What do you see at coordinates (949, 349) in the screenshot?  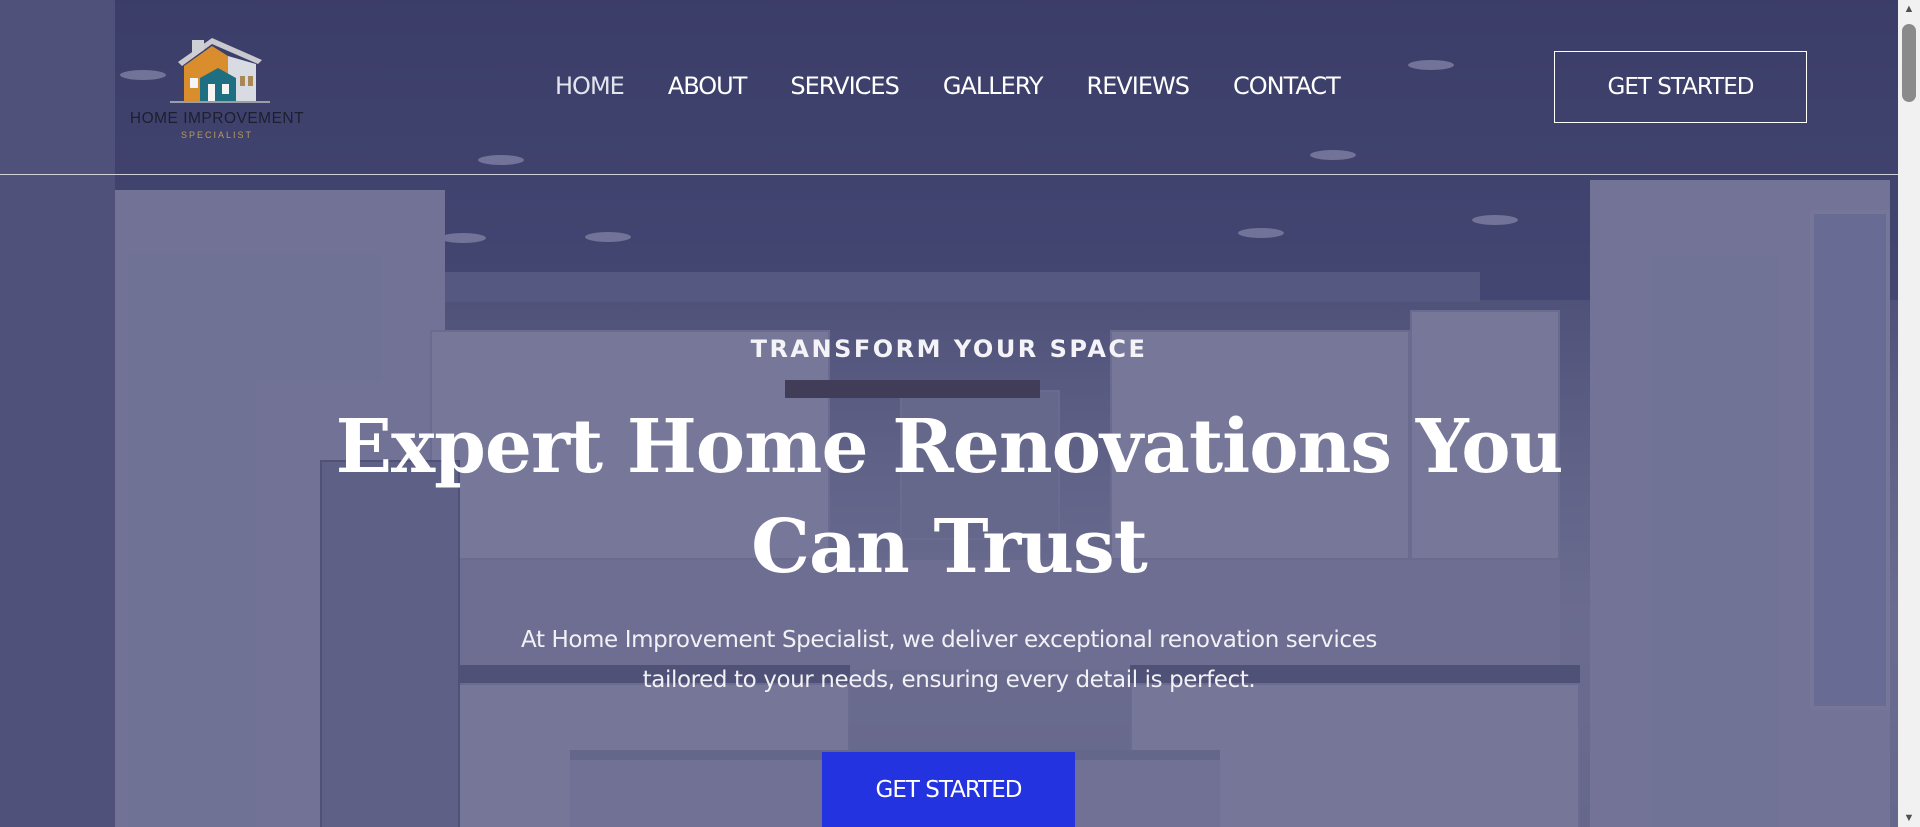 I see `hero-eyebrow: TRANSFORM YOUR SPACE` at bounding box center [949, 349].